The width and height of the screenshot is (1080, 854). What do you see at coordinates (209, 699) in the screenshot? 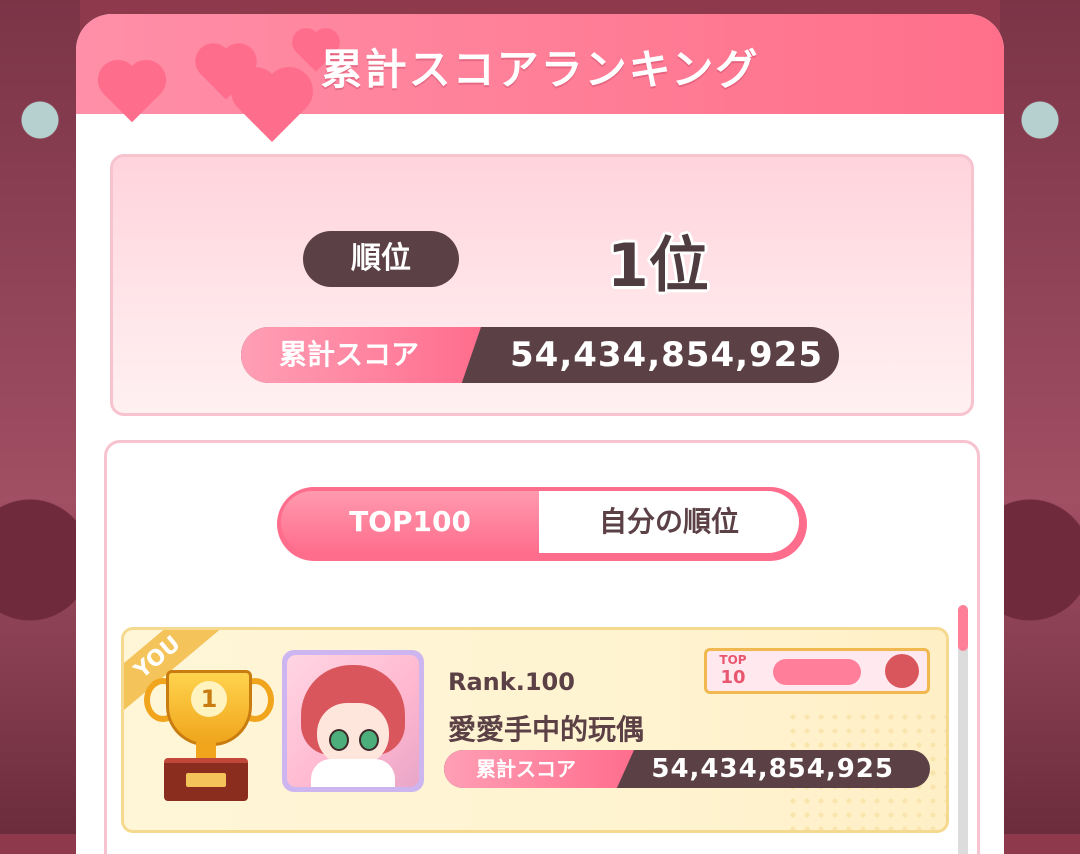
I see `trophy-rank-number: 1` at bounding box center [209, 699].